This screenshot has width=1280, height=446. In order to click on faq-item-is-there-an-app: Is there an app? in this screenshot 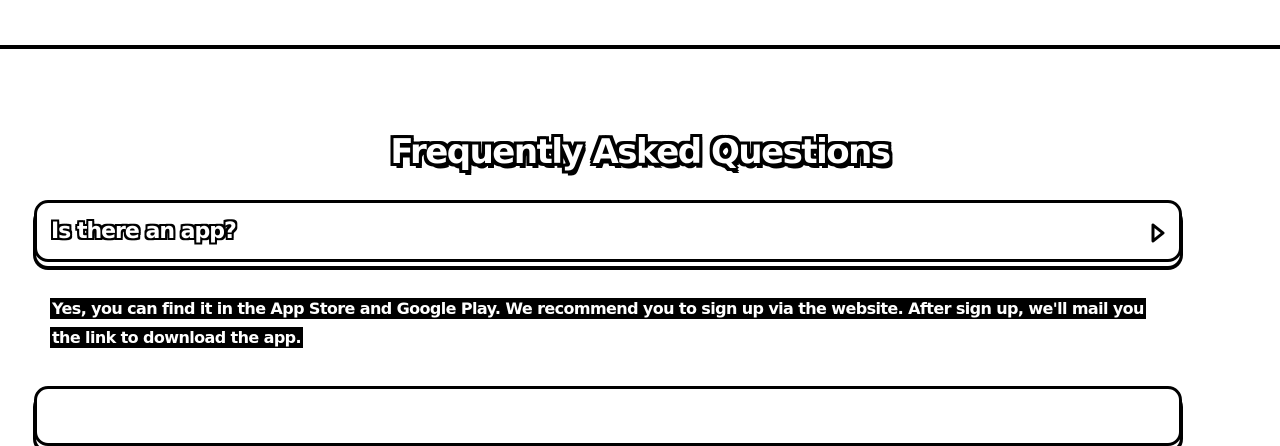, I will do `click(608, 231)`.